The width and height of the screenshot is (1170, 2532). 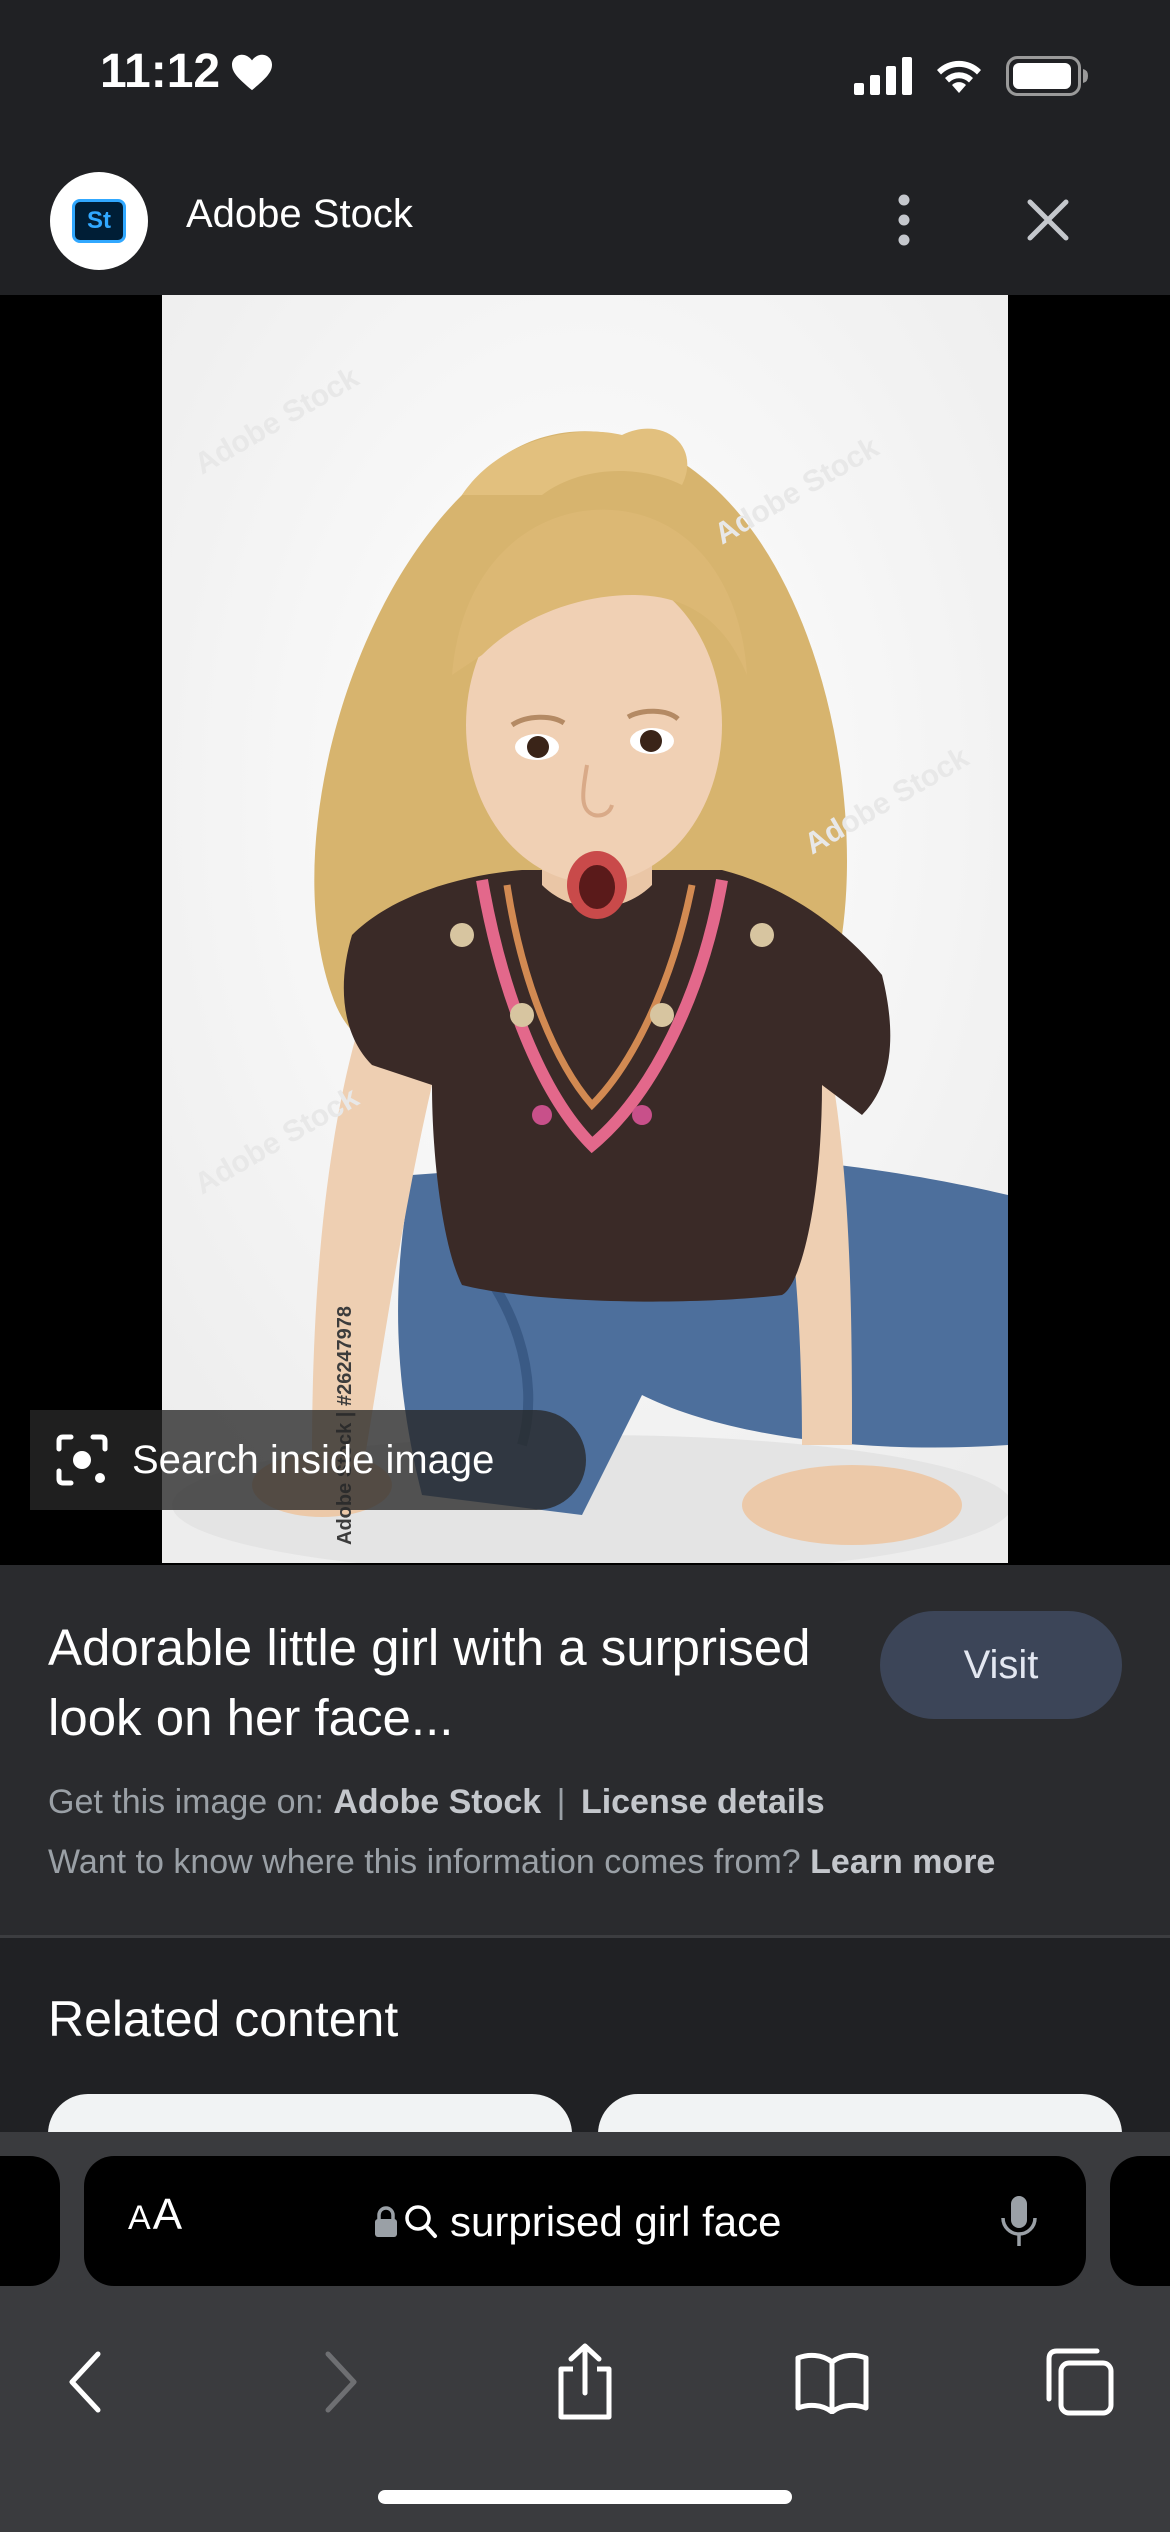 I want to click on forward-icon, so click(x=341, y=2382).